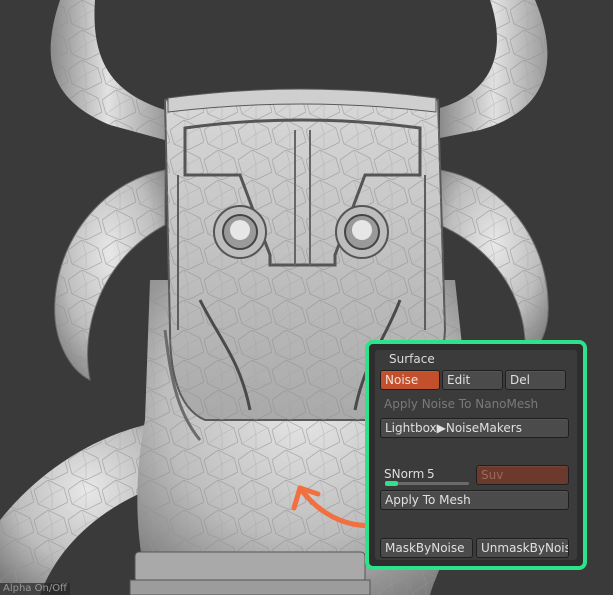 The width and height of the screenshot is (613, 595). Describe the element at coordinates (472, 380) in the screenshot. I see `edit-button: Edit` at that location.